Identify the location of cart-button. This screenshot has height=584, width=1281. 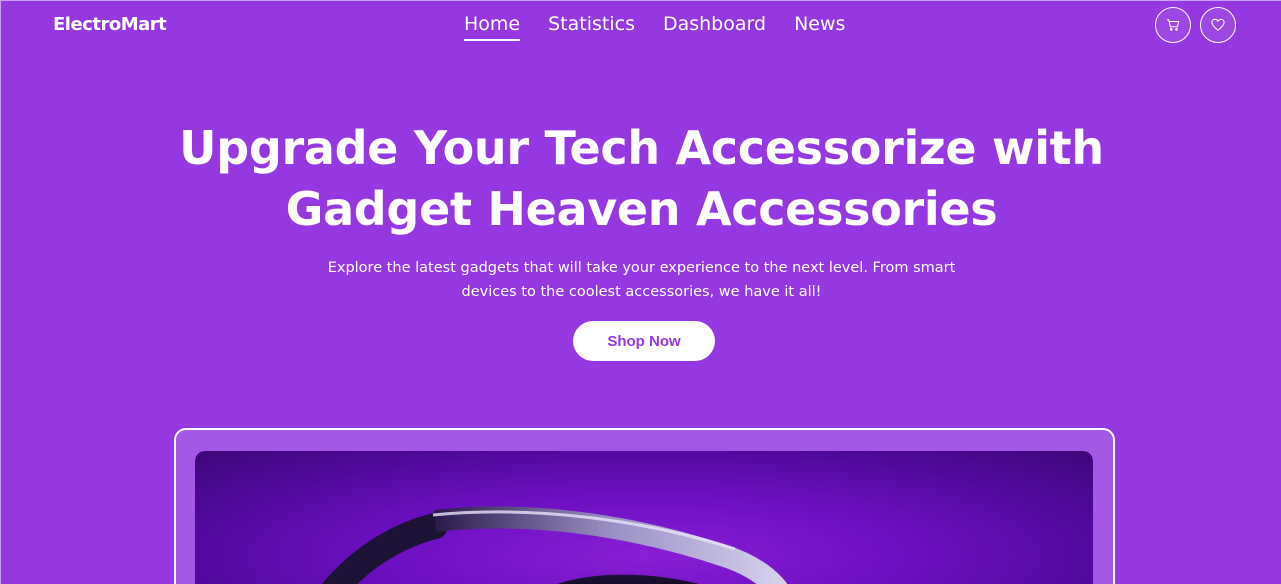
(1173, 25).